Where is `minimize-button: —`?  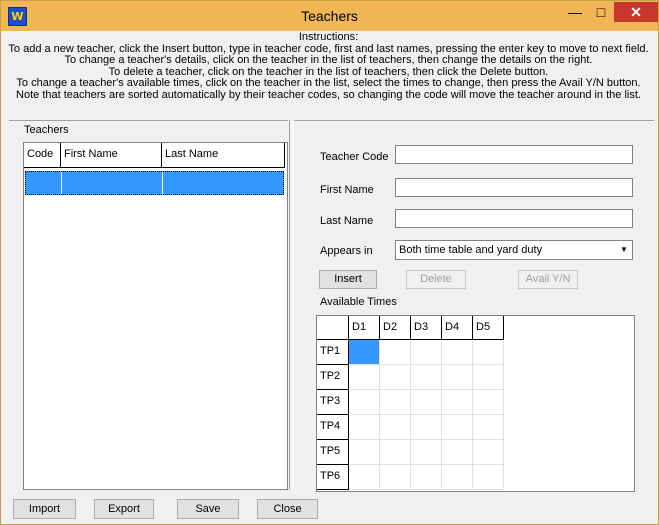
minimize-button: — is located at coordinates (575, 12).